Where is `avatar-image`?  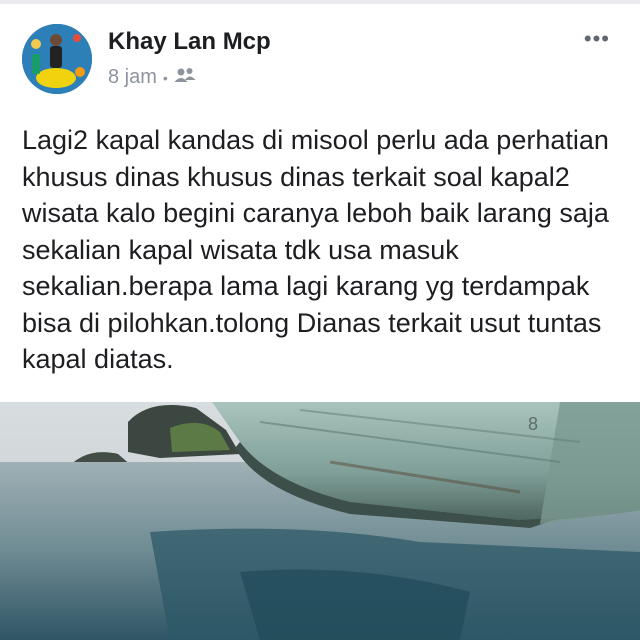
avatar-image is located at coordinates (57, 59).